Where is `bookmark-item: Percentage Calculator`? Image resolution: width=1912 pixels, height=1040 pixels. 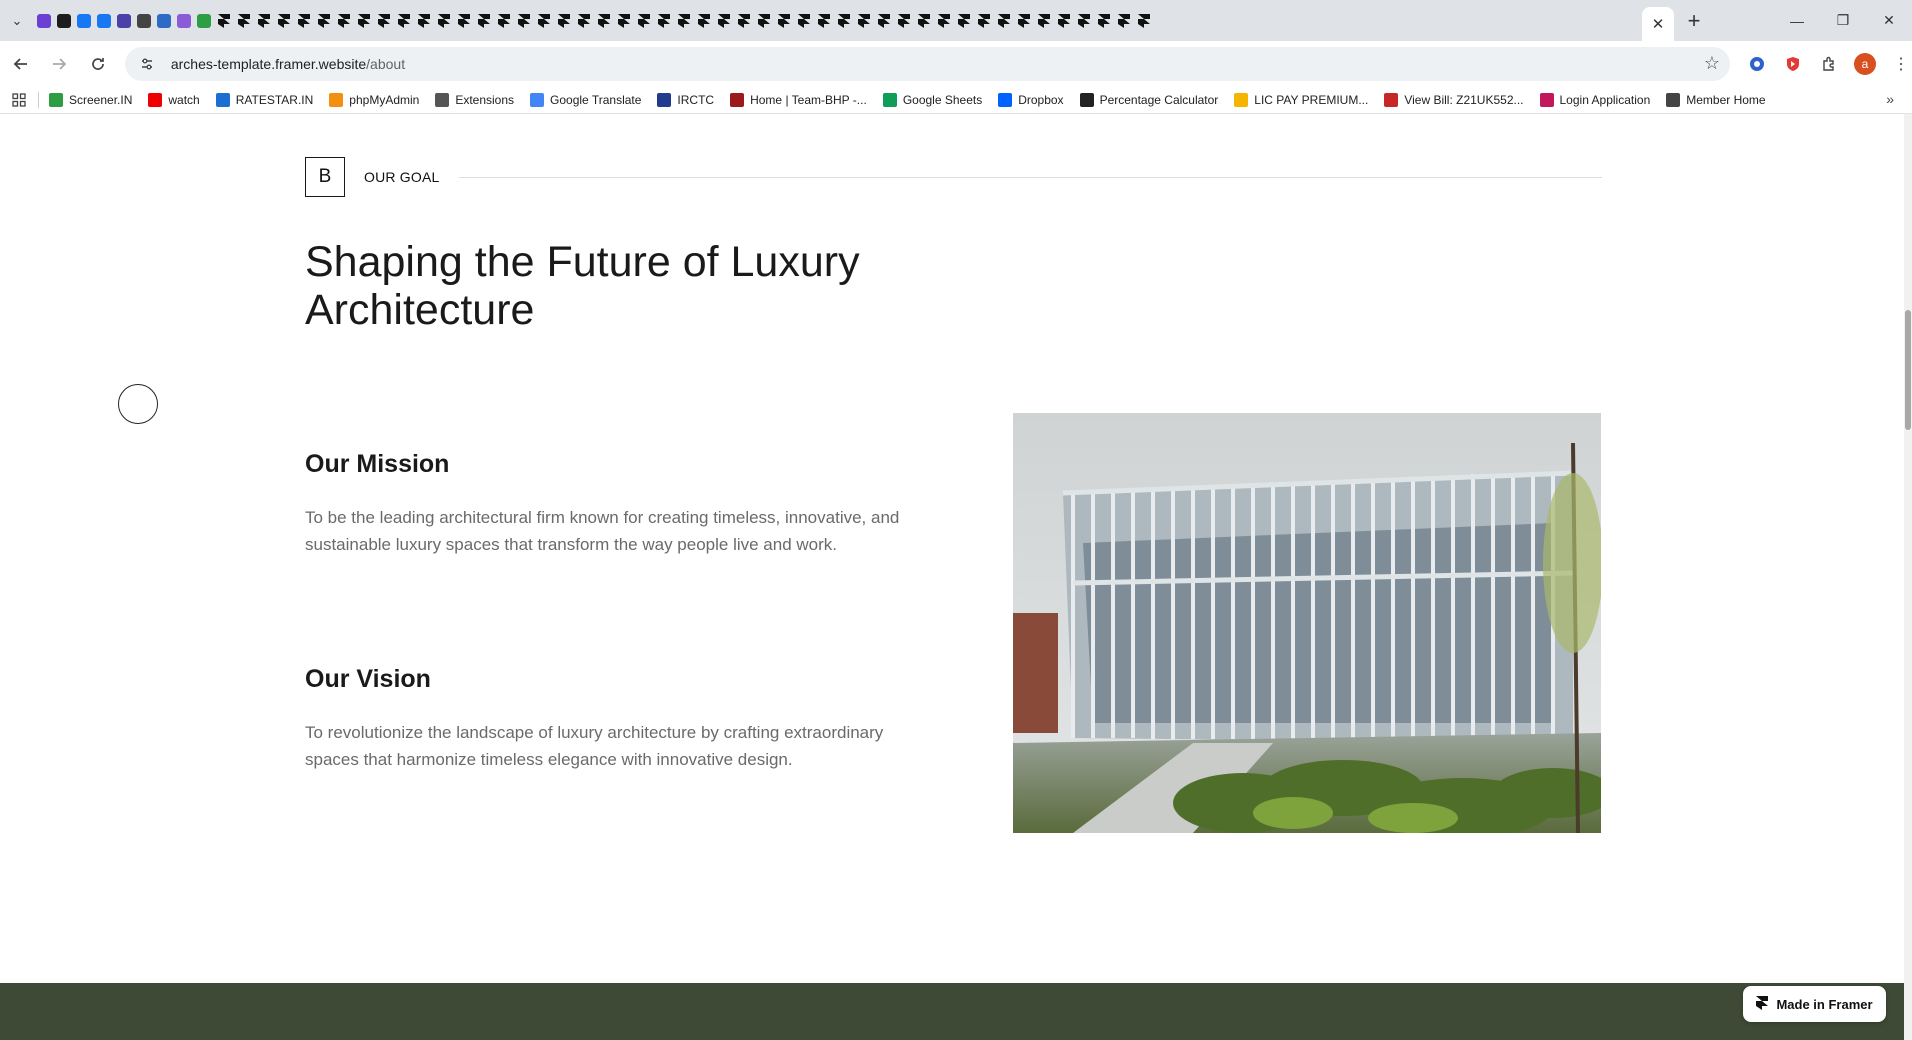
bookmark-item: Percentage Calculator is located at coordinates (1148, 99).